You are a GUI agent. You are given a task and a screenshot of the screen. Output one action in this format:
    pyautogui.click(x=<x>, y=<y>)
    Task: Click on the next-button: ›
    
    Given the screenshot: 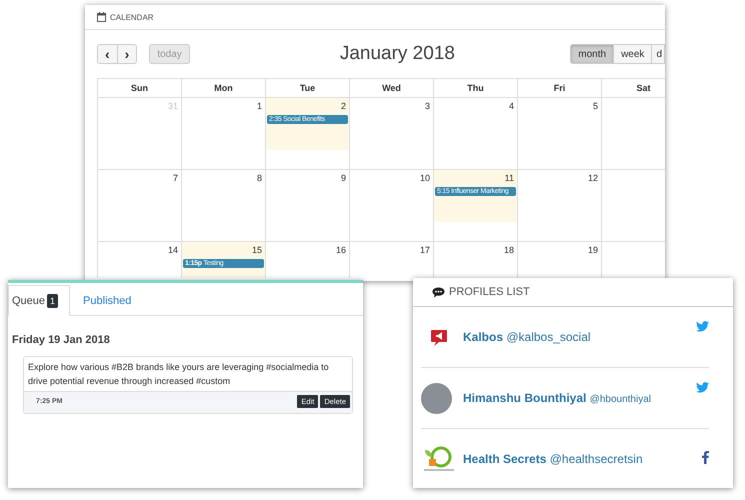 What is the action you would take?
    pyautogui.click(x=128, y=54)
    